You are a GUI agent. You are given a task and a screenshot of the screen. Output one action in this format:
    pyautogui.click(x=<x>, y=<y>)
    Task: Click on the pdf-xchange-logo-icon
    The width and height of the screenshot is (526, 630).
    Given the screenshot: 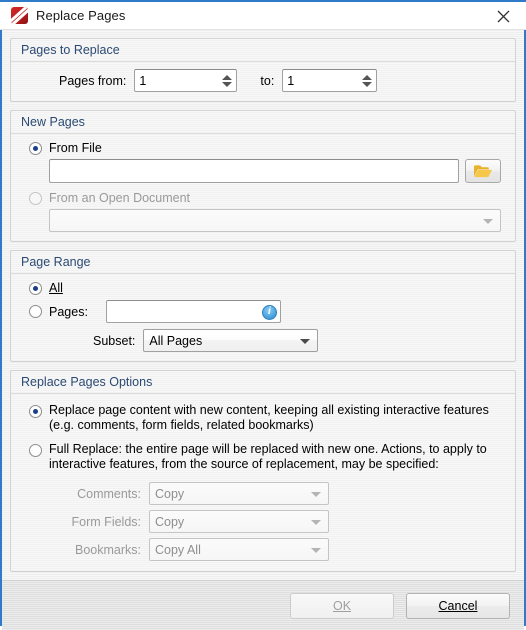 What is the action you would take?
    pyautogui.click(x=19, y=15)
    